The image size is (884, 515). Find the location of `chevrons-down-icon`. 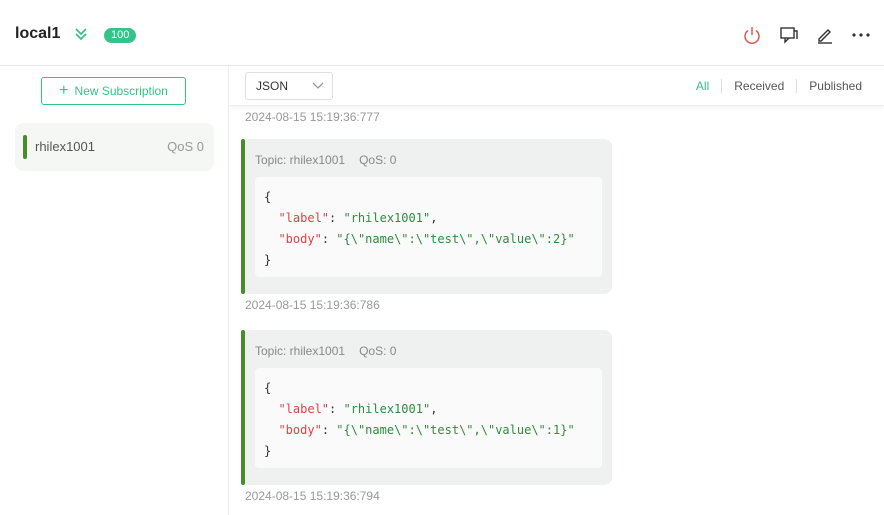

chevrons-down-icon is located at coordinates (81, 34).